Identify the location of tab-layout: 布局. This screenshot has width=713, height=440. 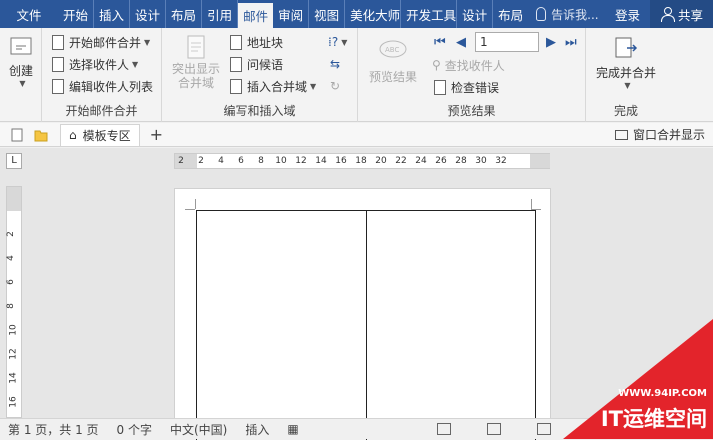
(184, 14).